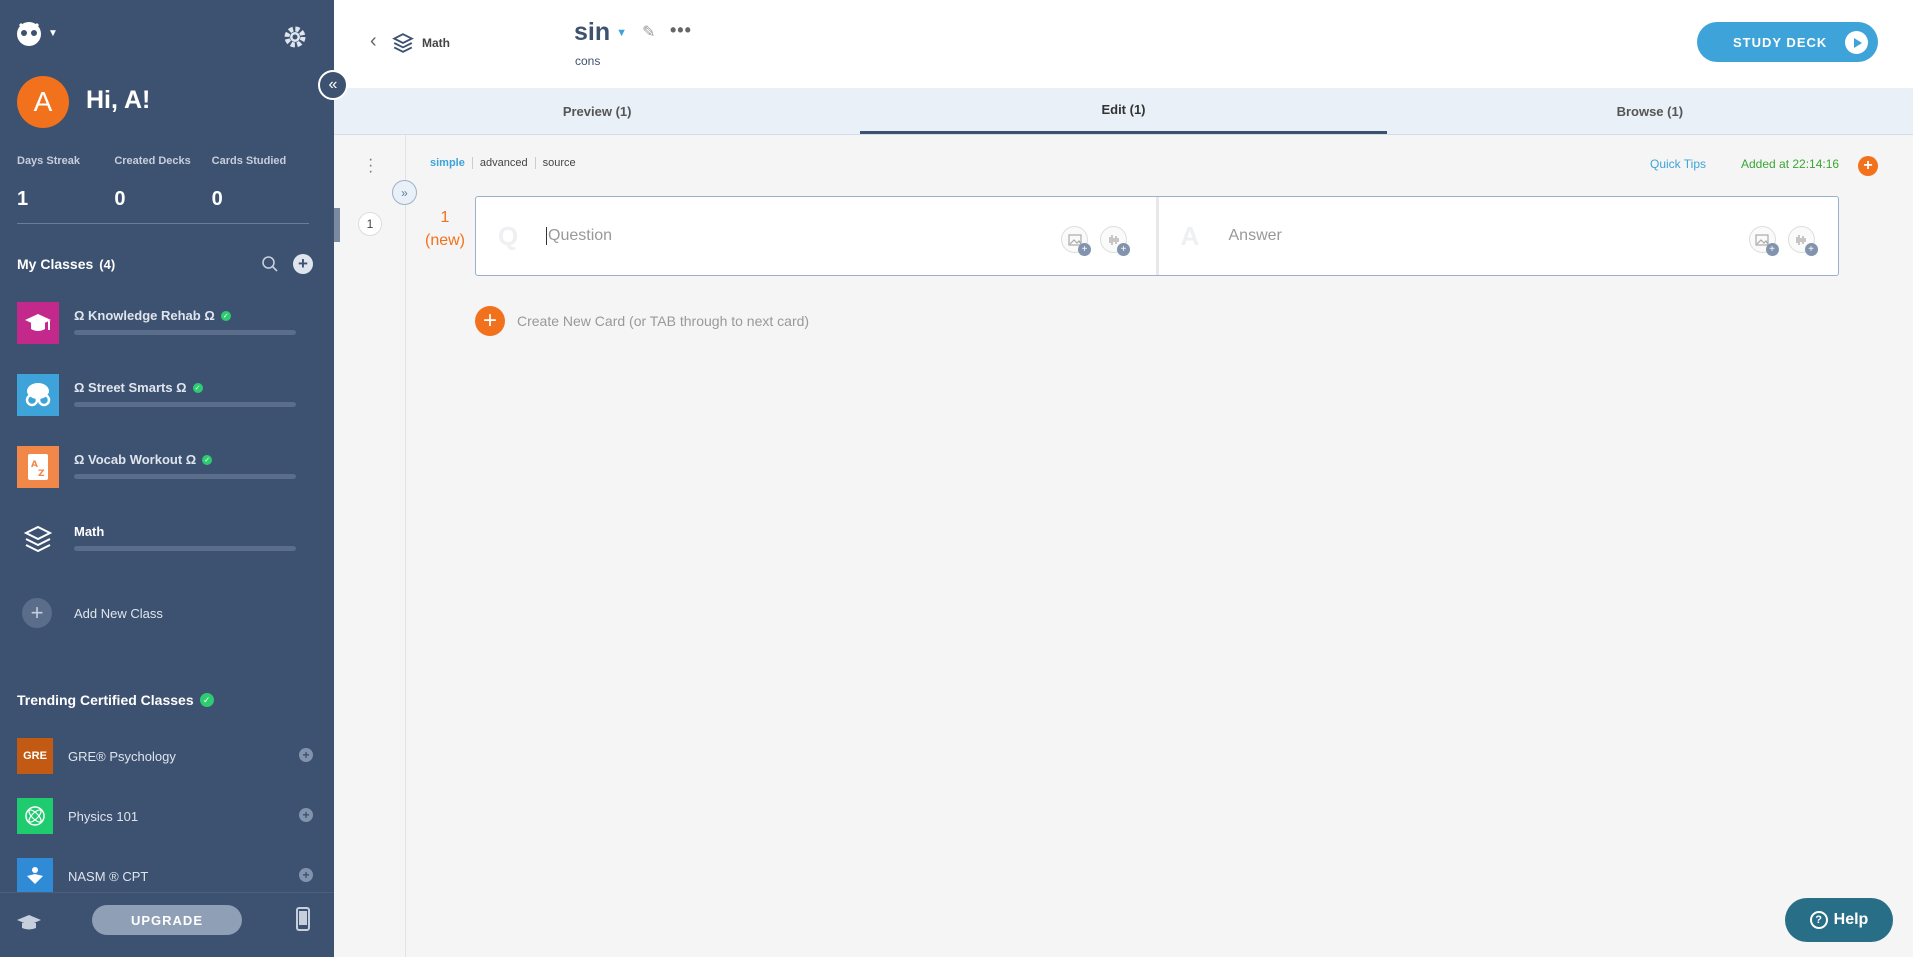 This screenshot has width=1913, height=957. Describe the element at coordinates (451, 163) in the screenshot. I see `mode-simple: simple` at that location.